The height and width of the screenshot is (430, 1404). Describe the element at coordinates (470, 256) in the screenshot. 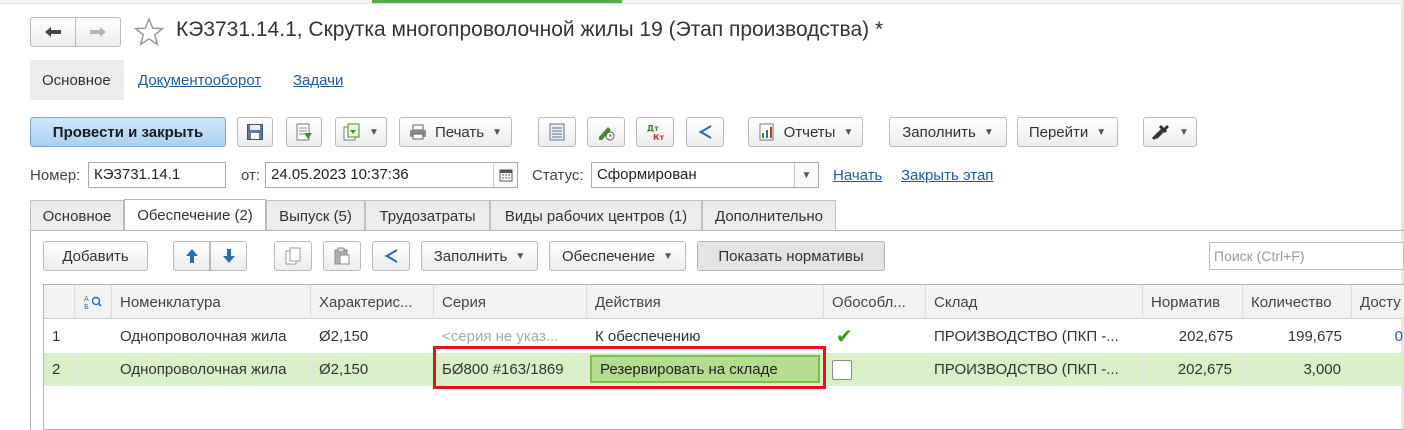

I see `fill-table-button-label: Заполнить` at that location.